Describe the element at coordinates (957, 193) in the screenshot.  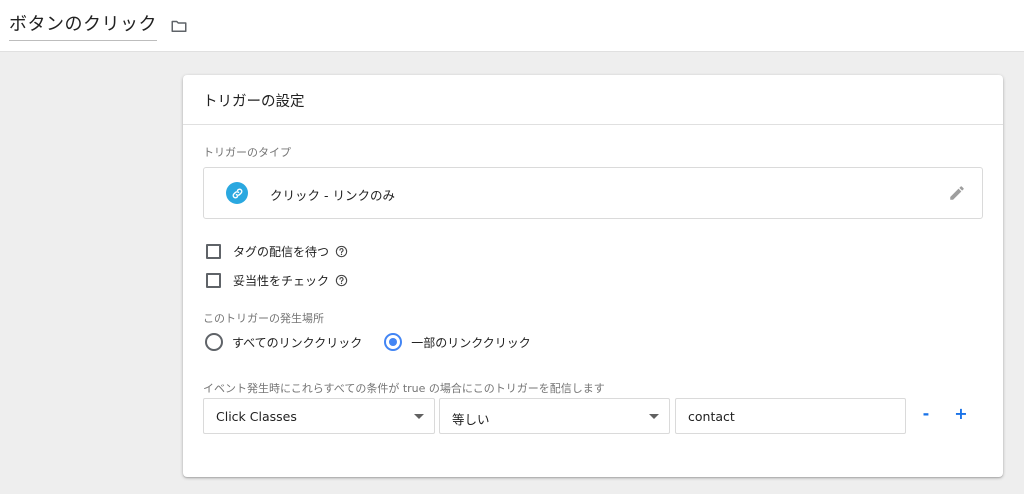
I see `pencil-icon` at that location.